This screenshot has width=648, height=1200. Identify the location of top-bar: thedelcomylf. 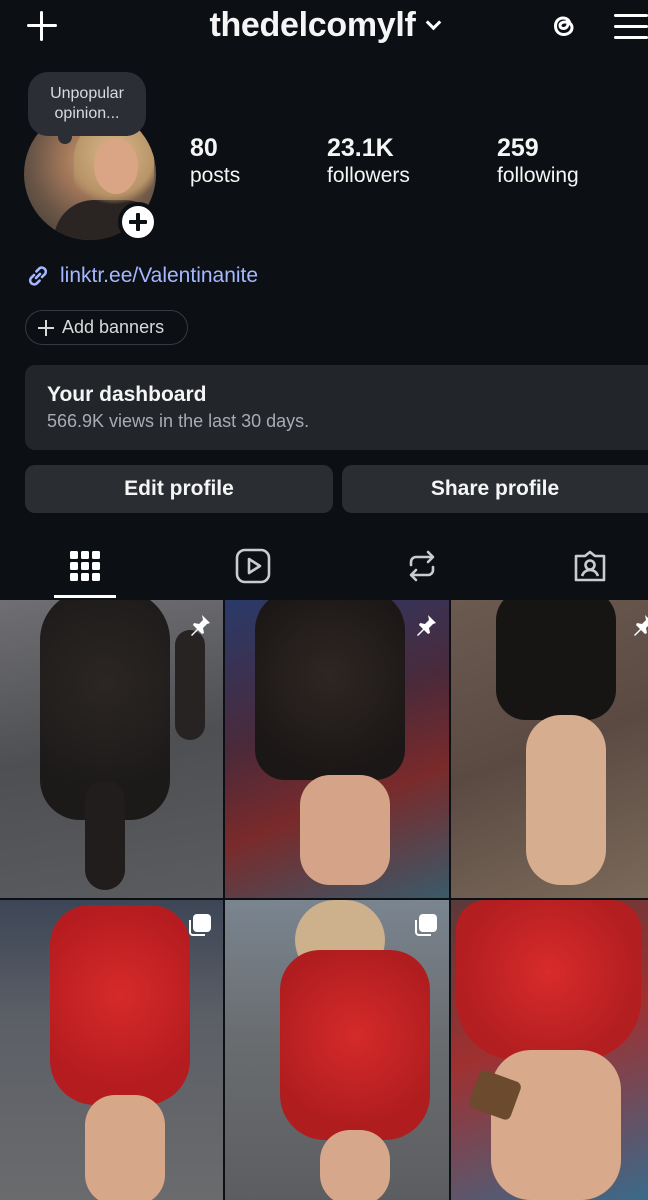
(324, 28).